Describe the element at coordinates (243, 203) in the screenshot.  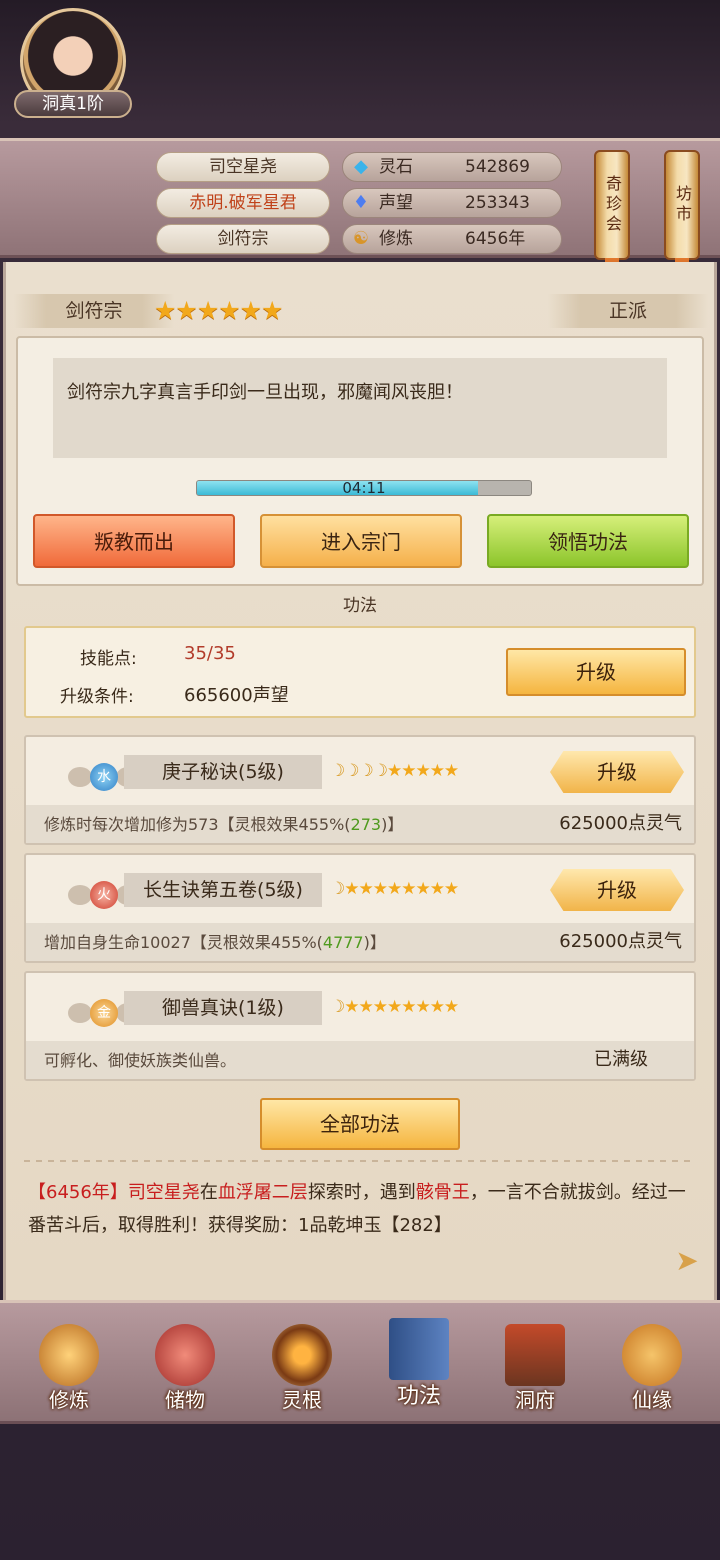
I see `player-title: 赤明.破军星君` at that location.